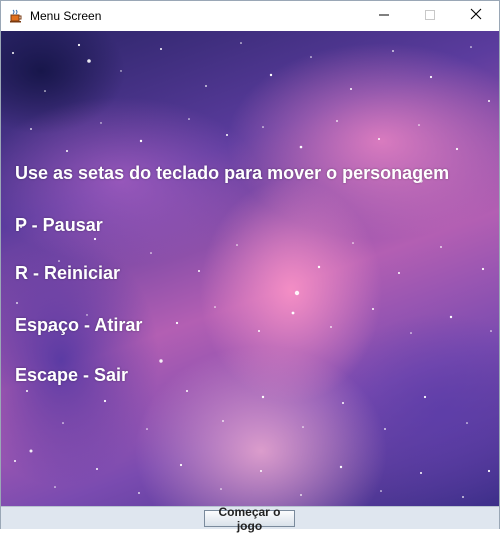 The height and width of the screenshot is (533, 500). Describe the element at coordinates (16, 16) in the screenshot. I see `java-cup-icon` at that location.